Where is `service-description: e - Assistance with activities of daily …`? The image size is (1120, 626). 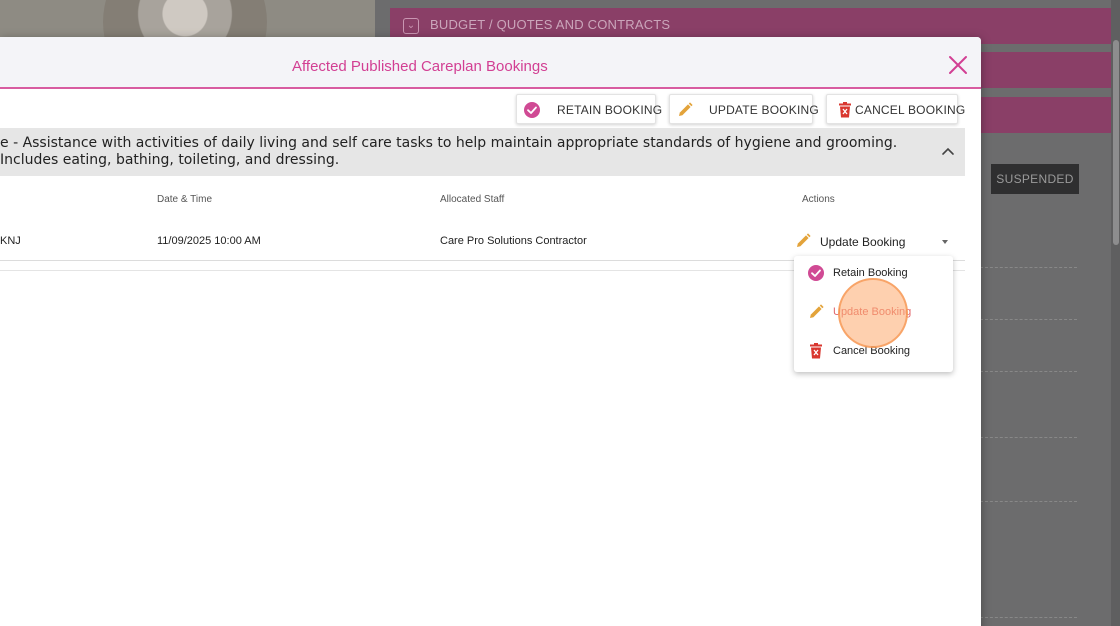
service-description: e - Assistance with activities of daily … is located at coordinates (449, 151).